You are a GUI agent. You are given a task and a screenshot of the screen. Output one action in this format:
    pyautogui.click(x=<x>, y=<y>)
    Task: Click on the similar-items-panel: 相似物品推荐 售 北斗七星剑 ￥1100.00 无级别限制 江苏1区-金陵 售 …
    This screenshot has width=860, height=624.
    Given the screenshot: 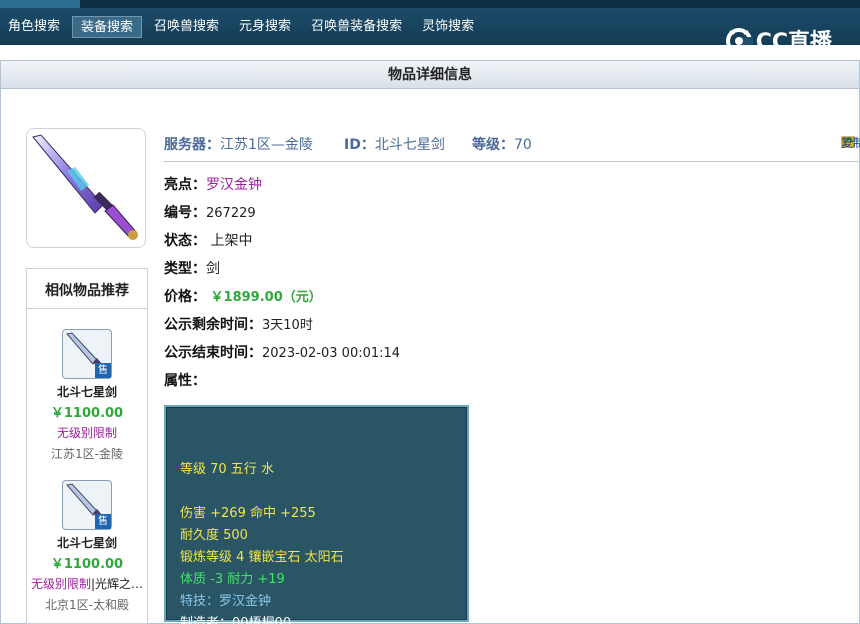 What is the action you would take?
    pyautogui.click(x=87, y=446)
    